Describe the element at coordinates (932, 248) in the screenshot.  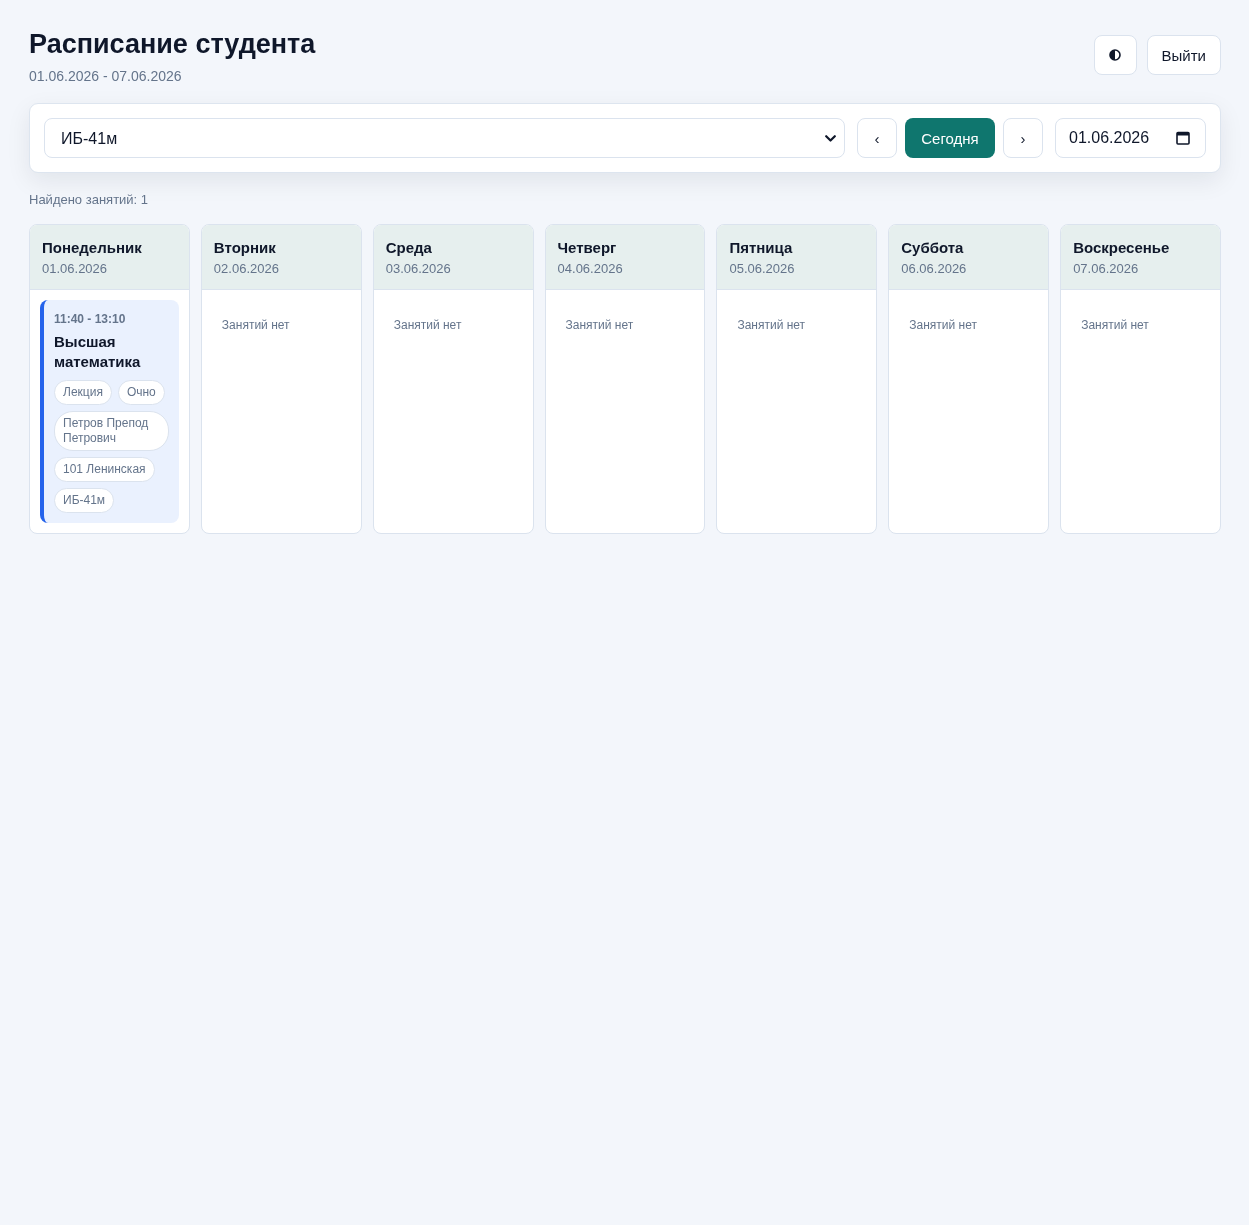
I see `day-name: Суббота` at that location.